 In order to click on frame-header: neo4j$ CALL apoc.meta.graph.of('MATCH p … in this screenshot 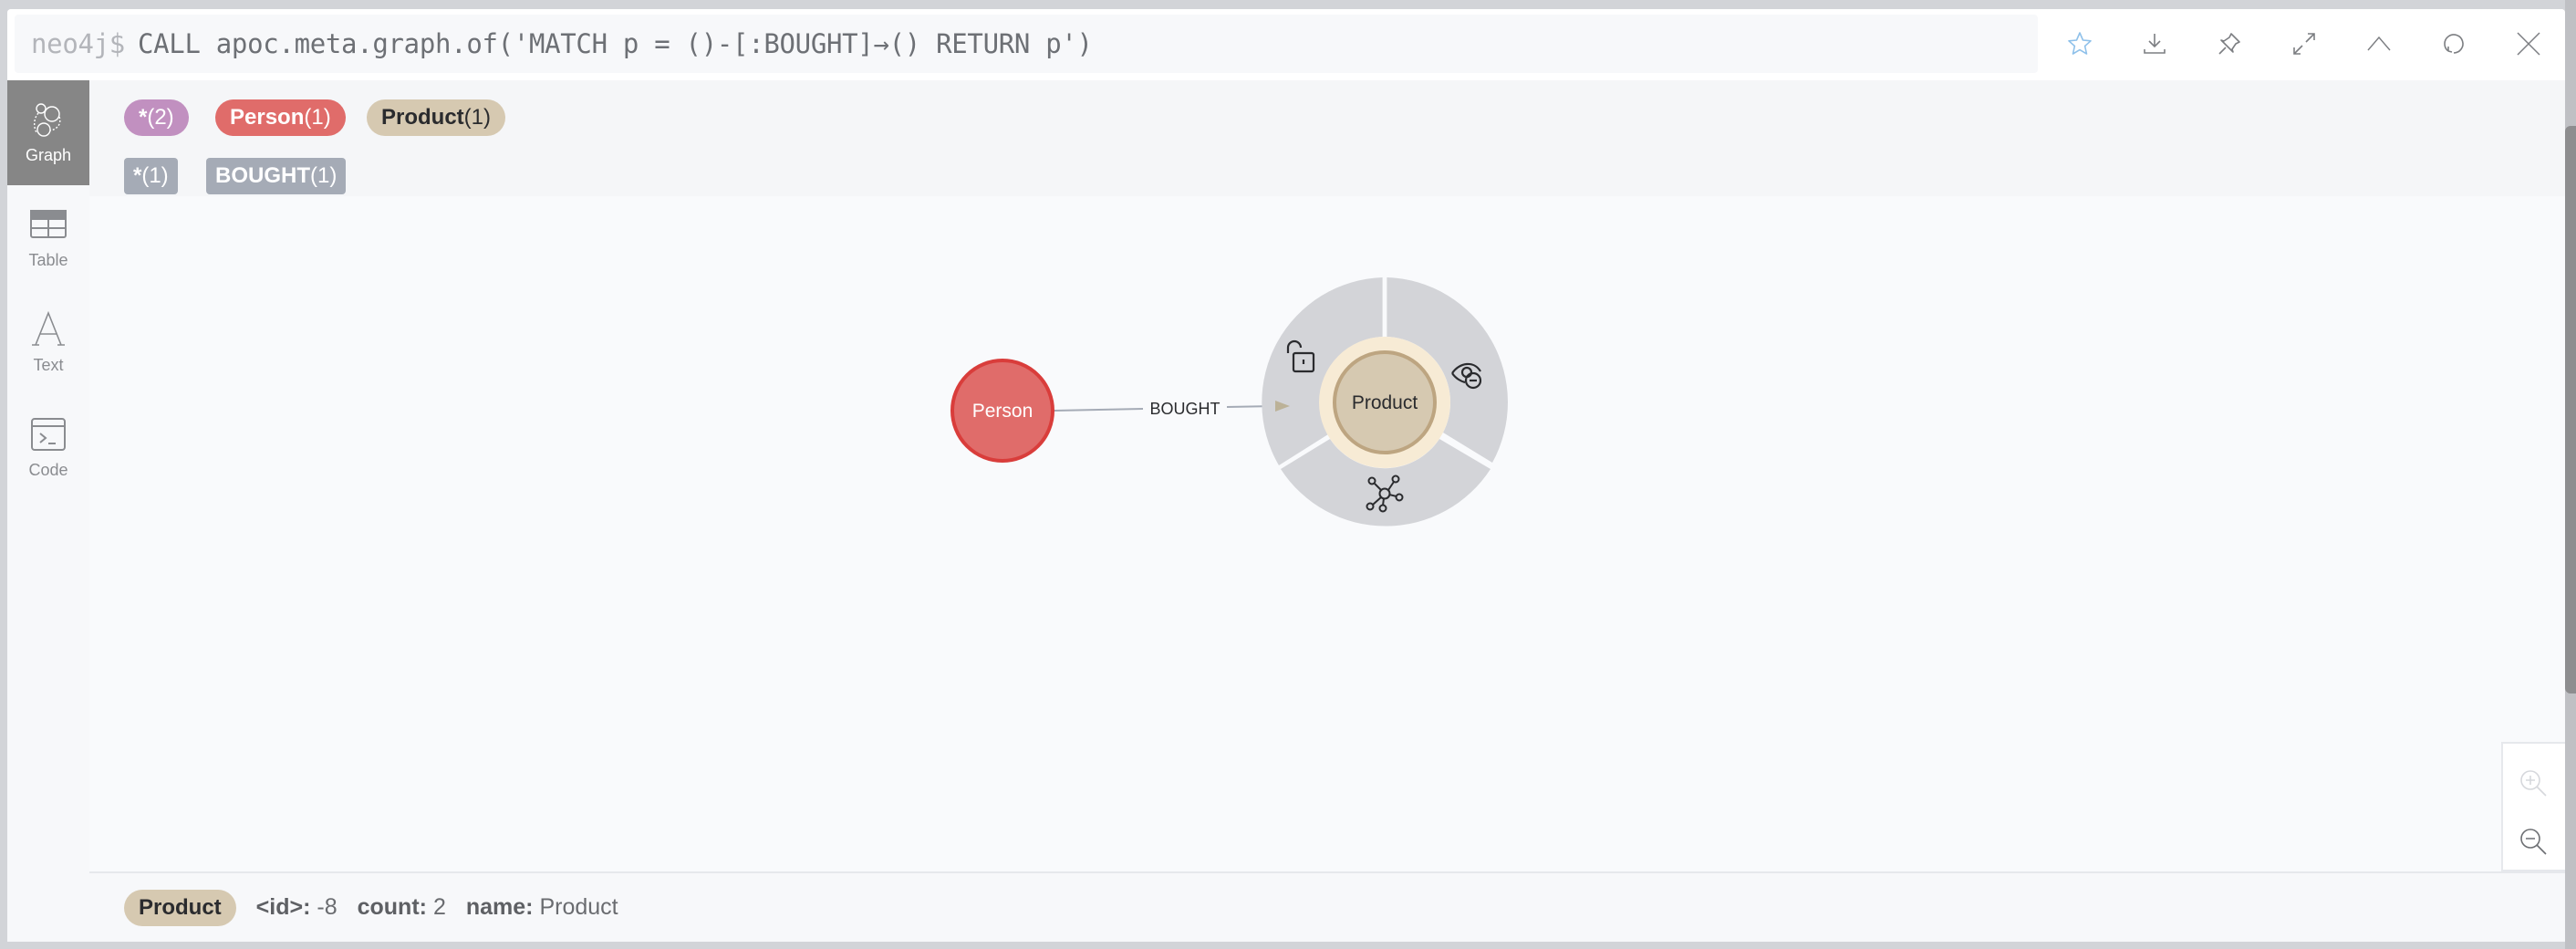, I will do `click(1286, 44)`.